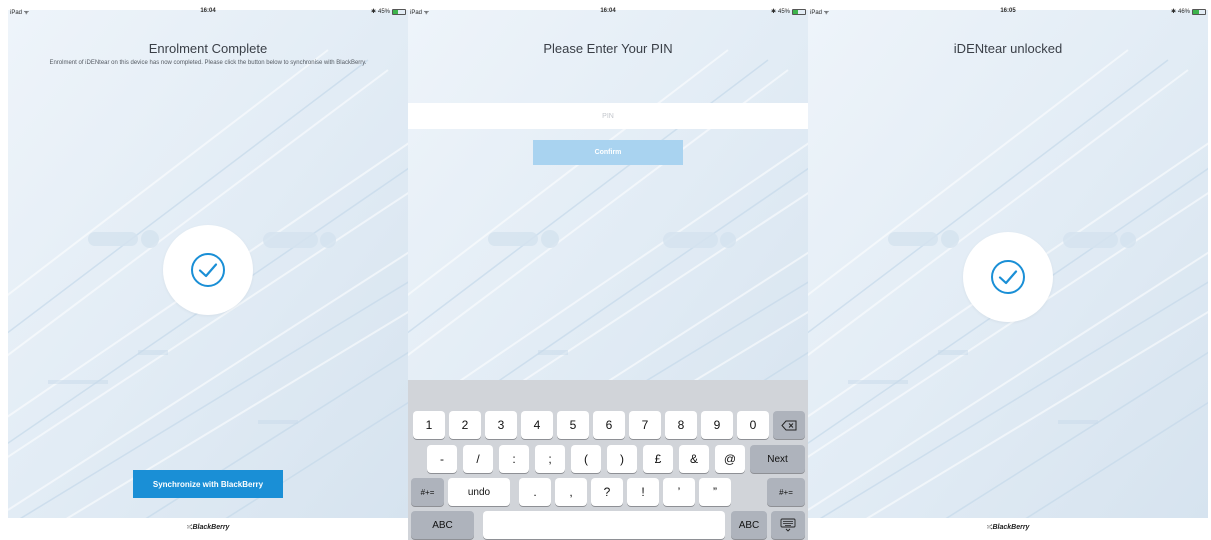 The image size is (1211, 540). Describe the element at coordinates (717, 425) in the screenshot. I see `key-9: 9` at that location.